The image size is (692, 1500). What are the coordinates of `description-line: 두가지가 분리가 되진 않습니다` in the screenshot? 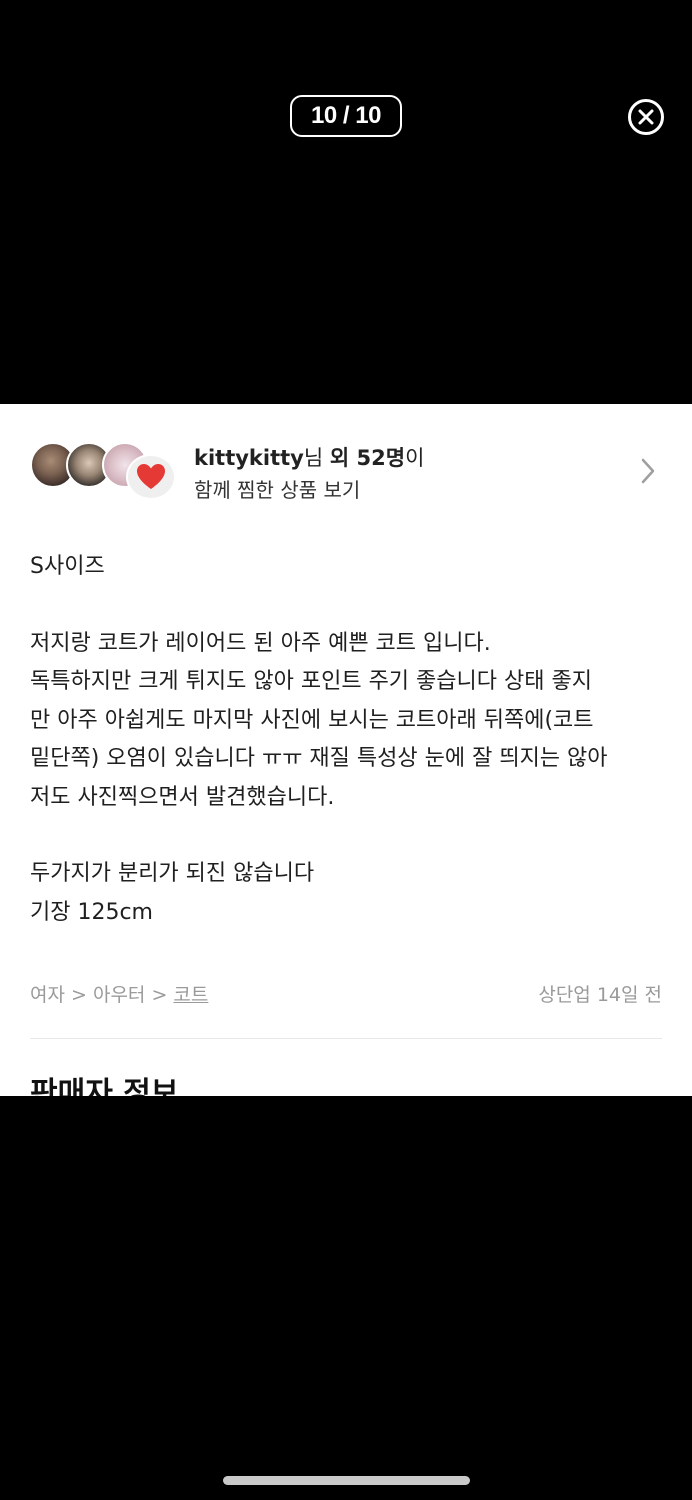 It's located at (172, 873).